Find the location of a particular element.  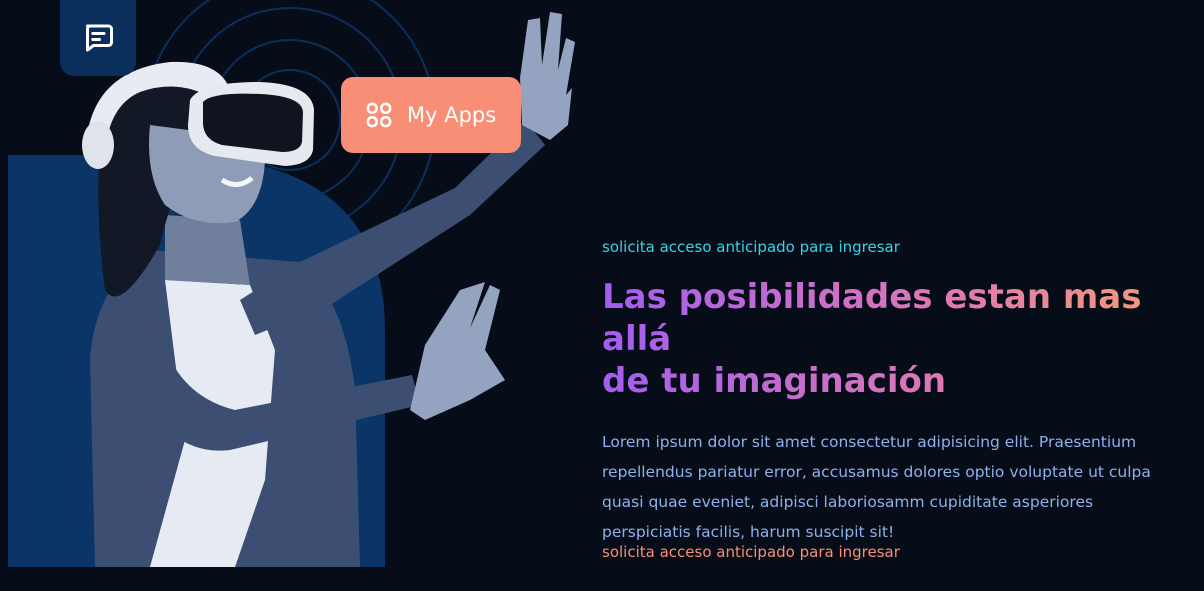

person-hand-lower is located at coordinates (457, 351).